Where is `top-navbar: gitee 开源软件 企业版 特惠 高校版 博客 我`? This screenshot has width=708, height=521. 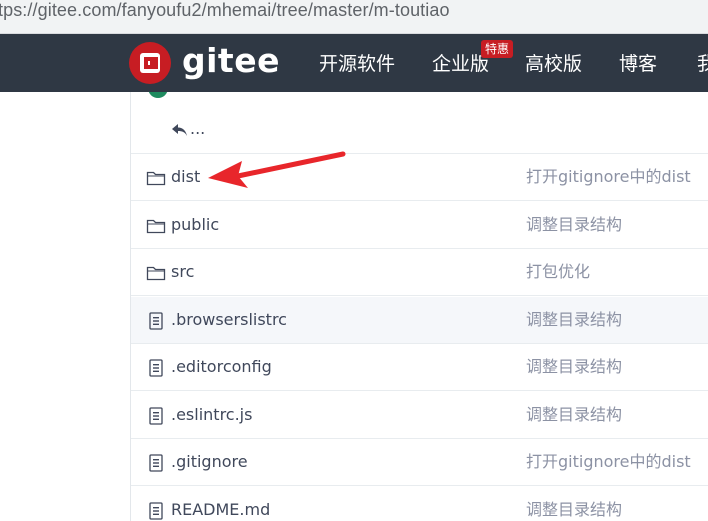 top-navbar: gitee 开源软件 企业版 特惠 高校版 博客 我 is located at coordinates (354, 63).